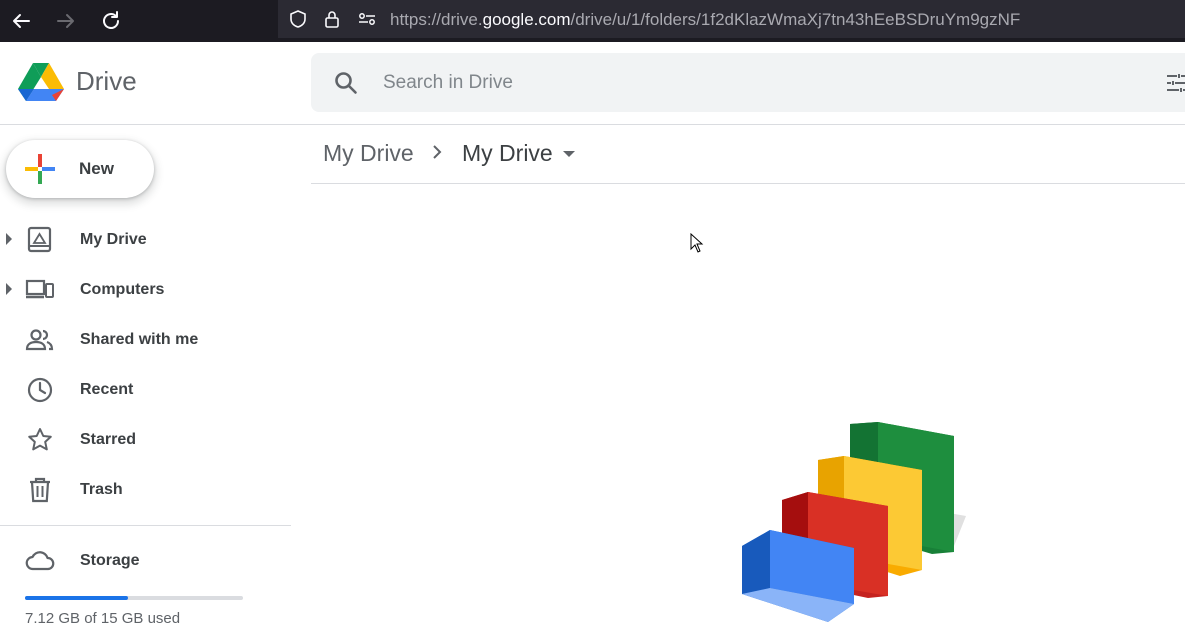 This screenshot has width=1185, height=627. I want to click on arrow-right-icon, so click(65, 21).